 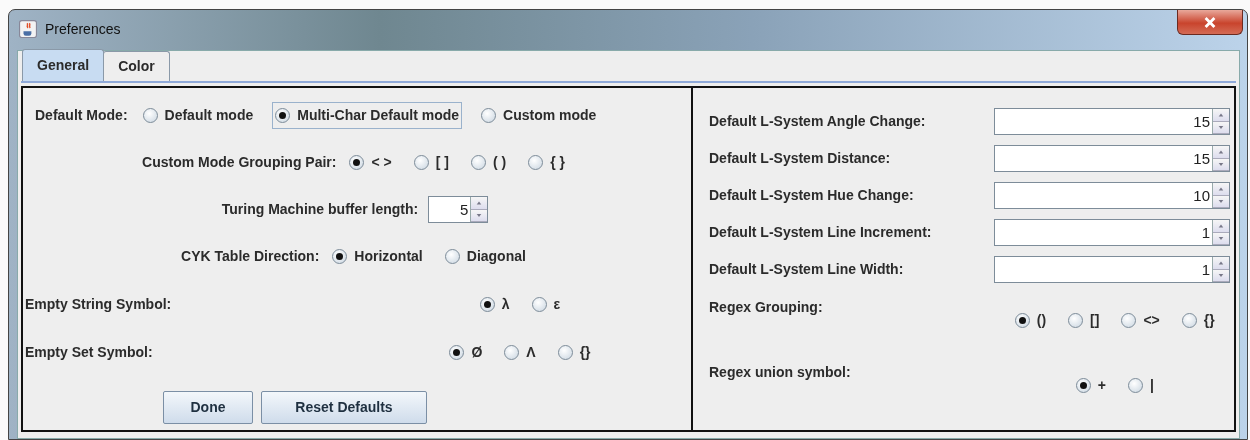 I want to click on field-label: Empty Set Symbol:, so click(x=89, y=352).